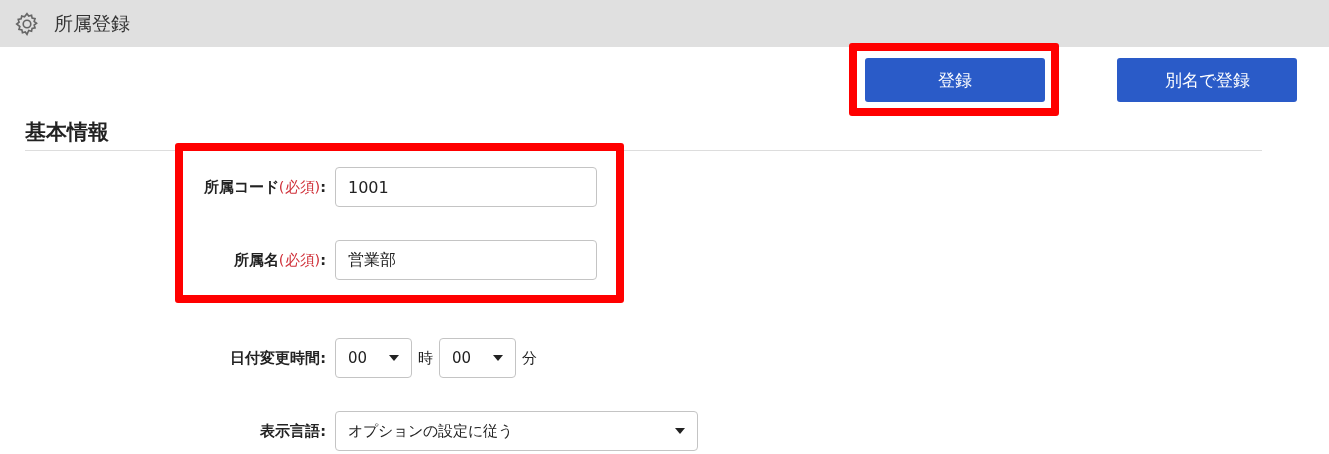 The width and height of the screenshot is (1329, 454). Describe the element at coordinates (516, 431) in the screenshot. I see `dropdown: オプションの設定に従う` at that location.